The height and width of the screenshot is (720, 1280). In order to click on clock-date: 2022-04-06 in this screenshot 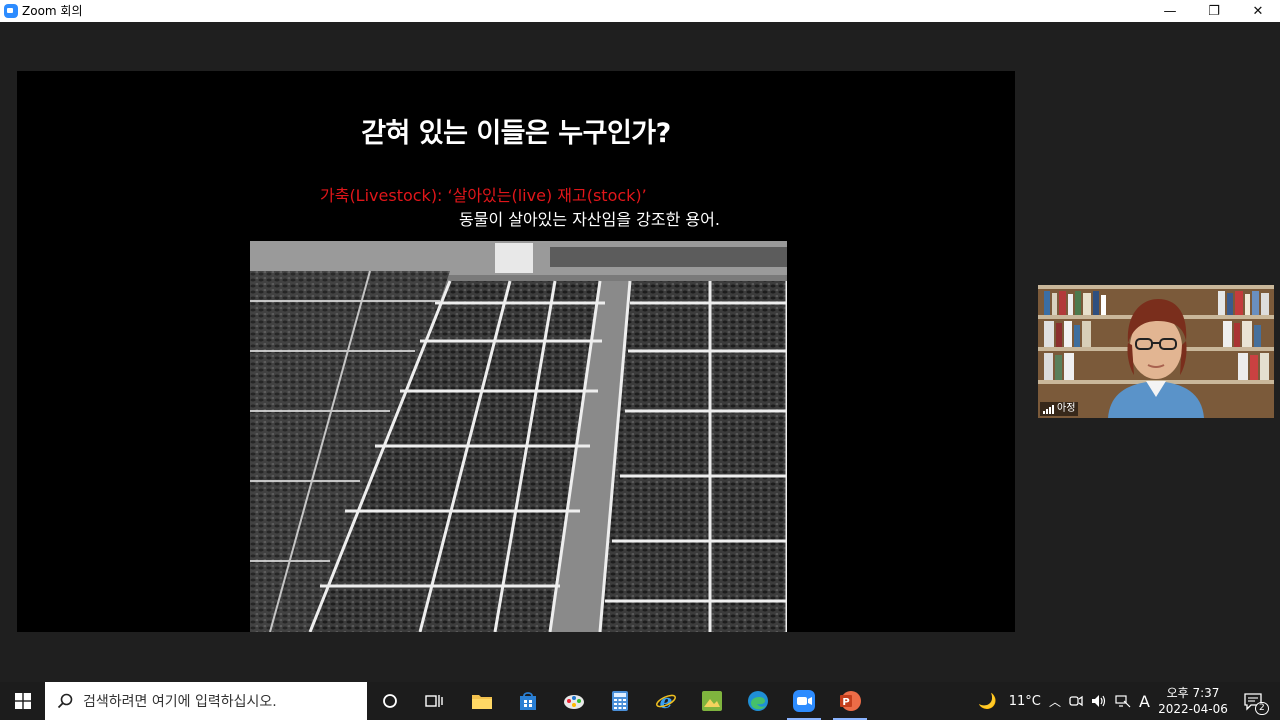, I will do `click(1193, 709)`.